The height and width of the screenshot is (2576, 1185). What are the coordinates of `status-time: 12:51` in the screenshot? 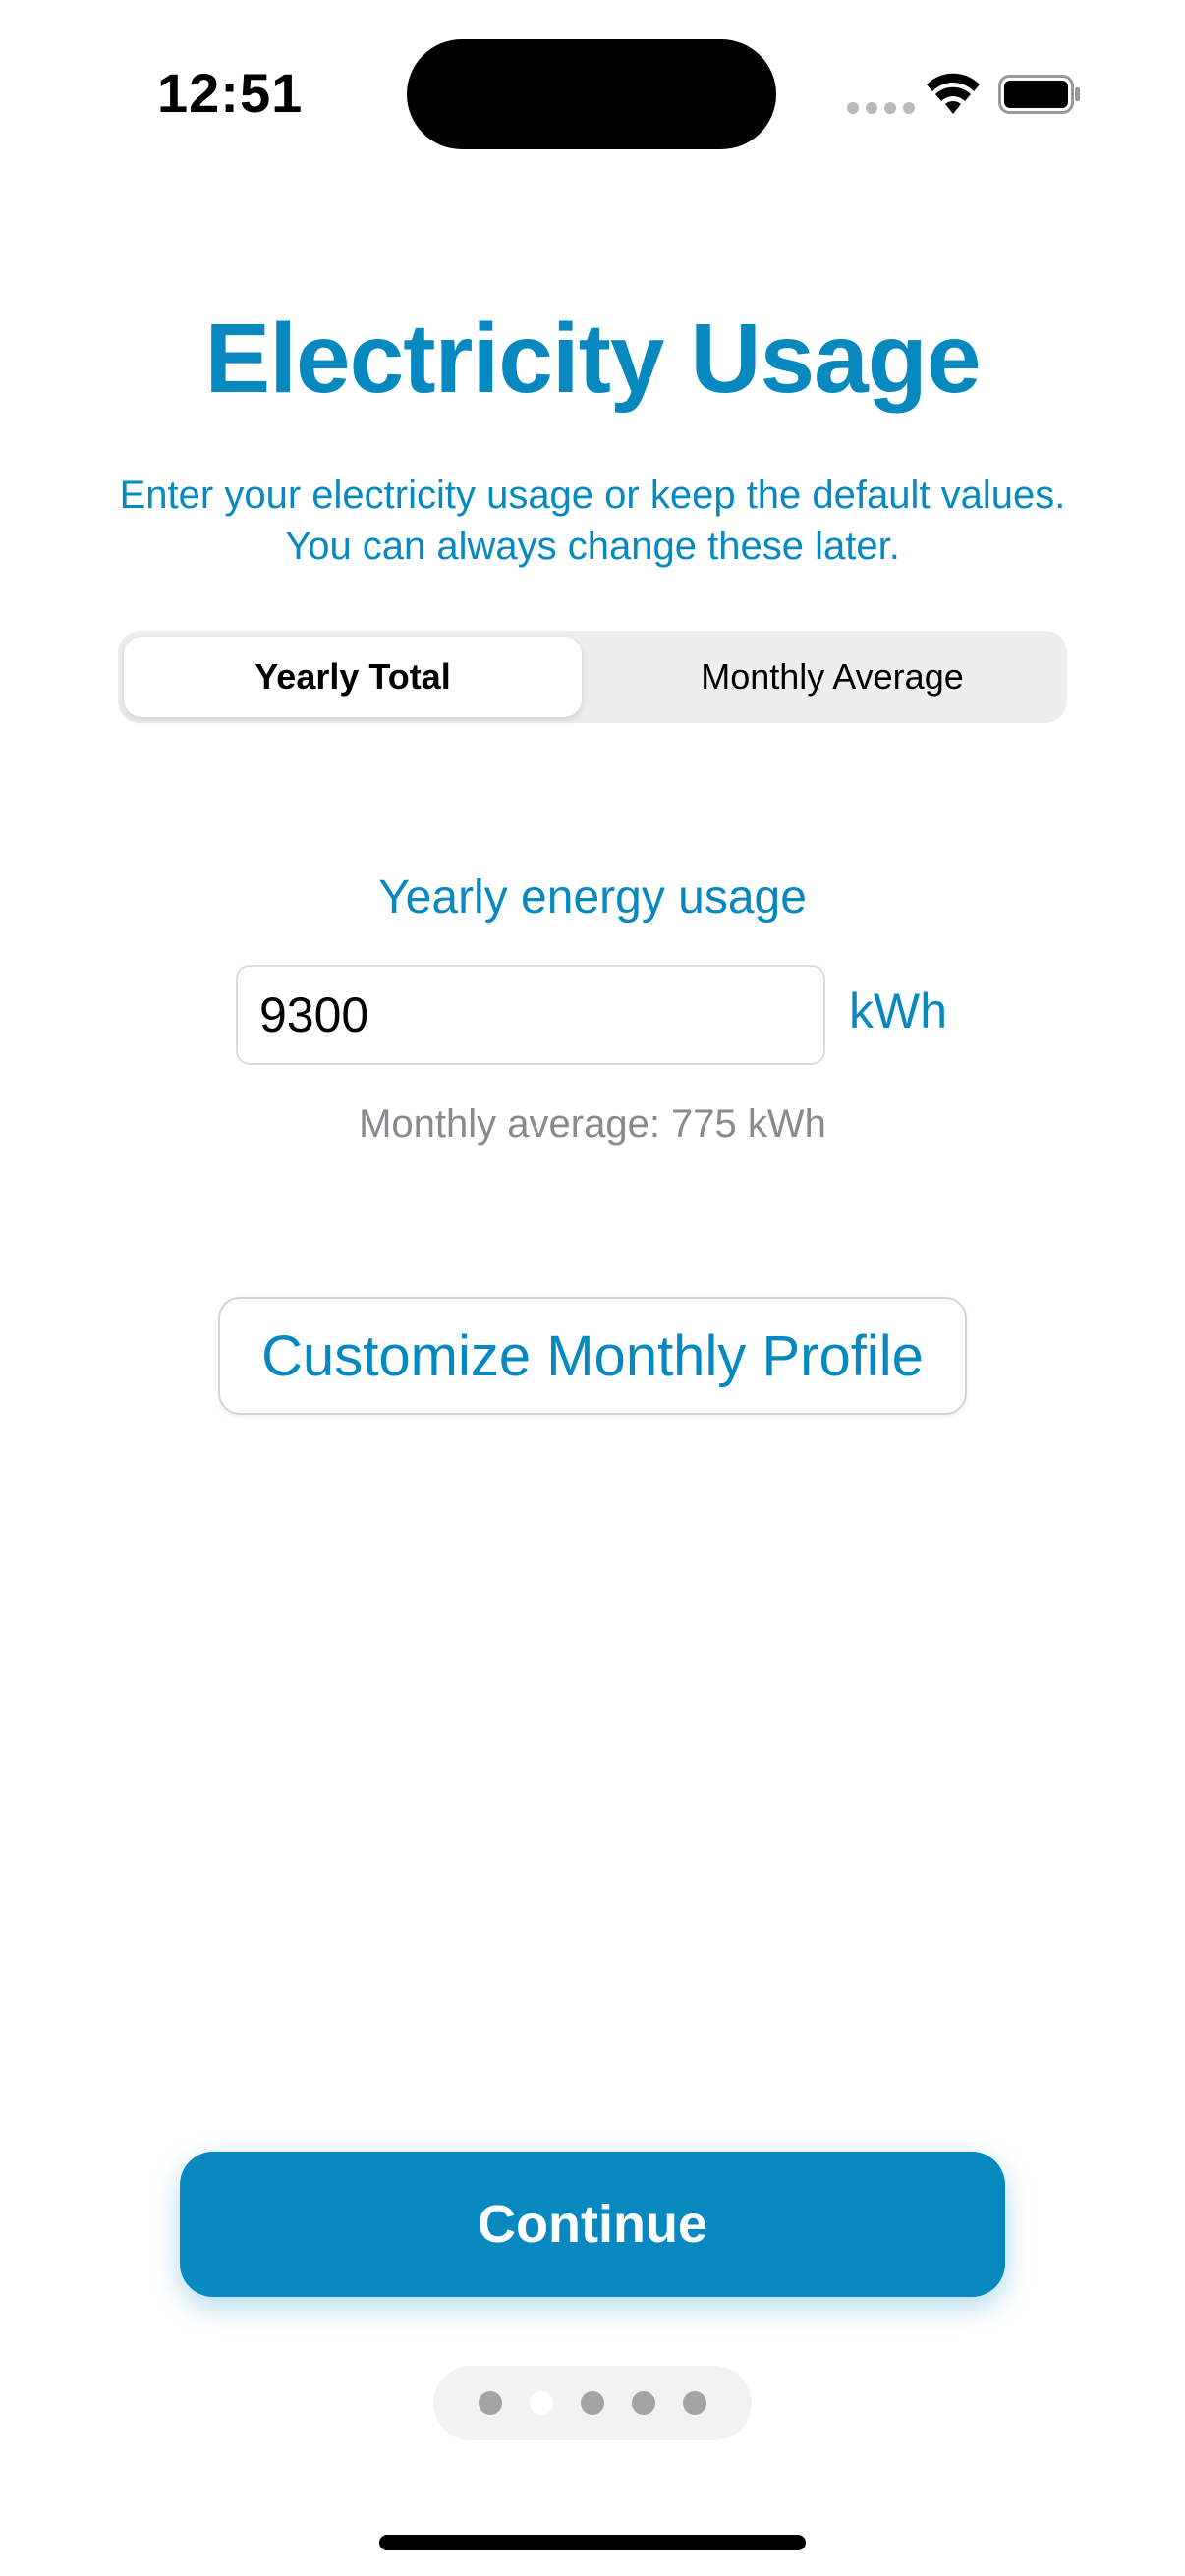 It's located at (231, 93).